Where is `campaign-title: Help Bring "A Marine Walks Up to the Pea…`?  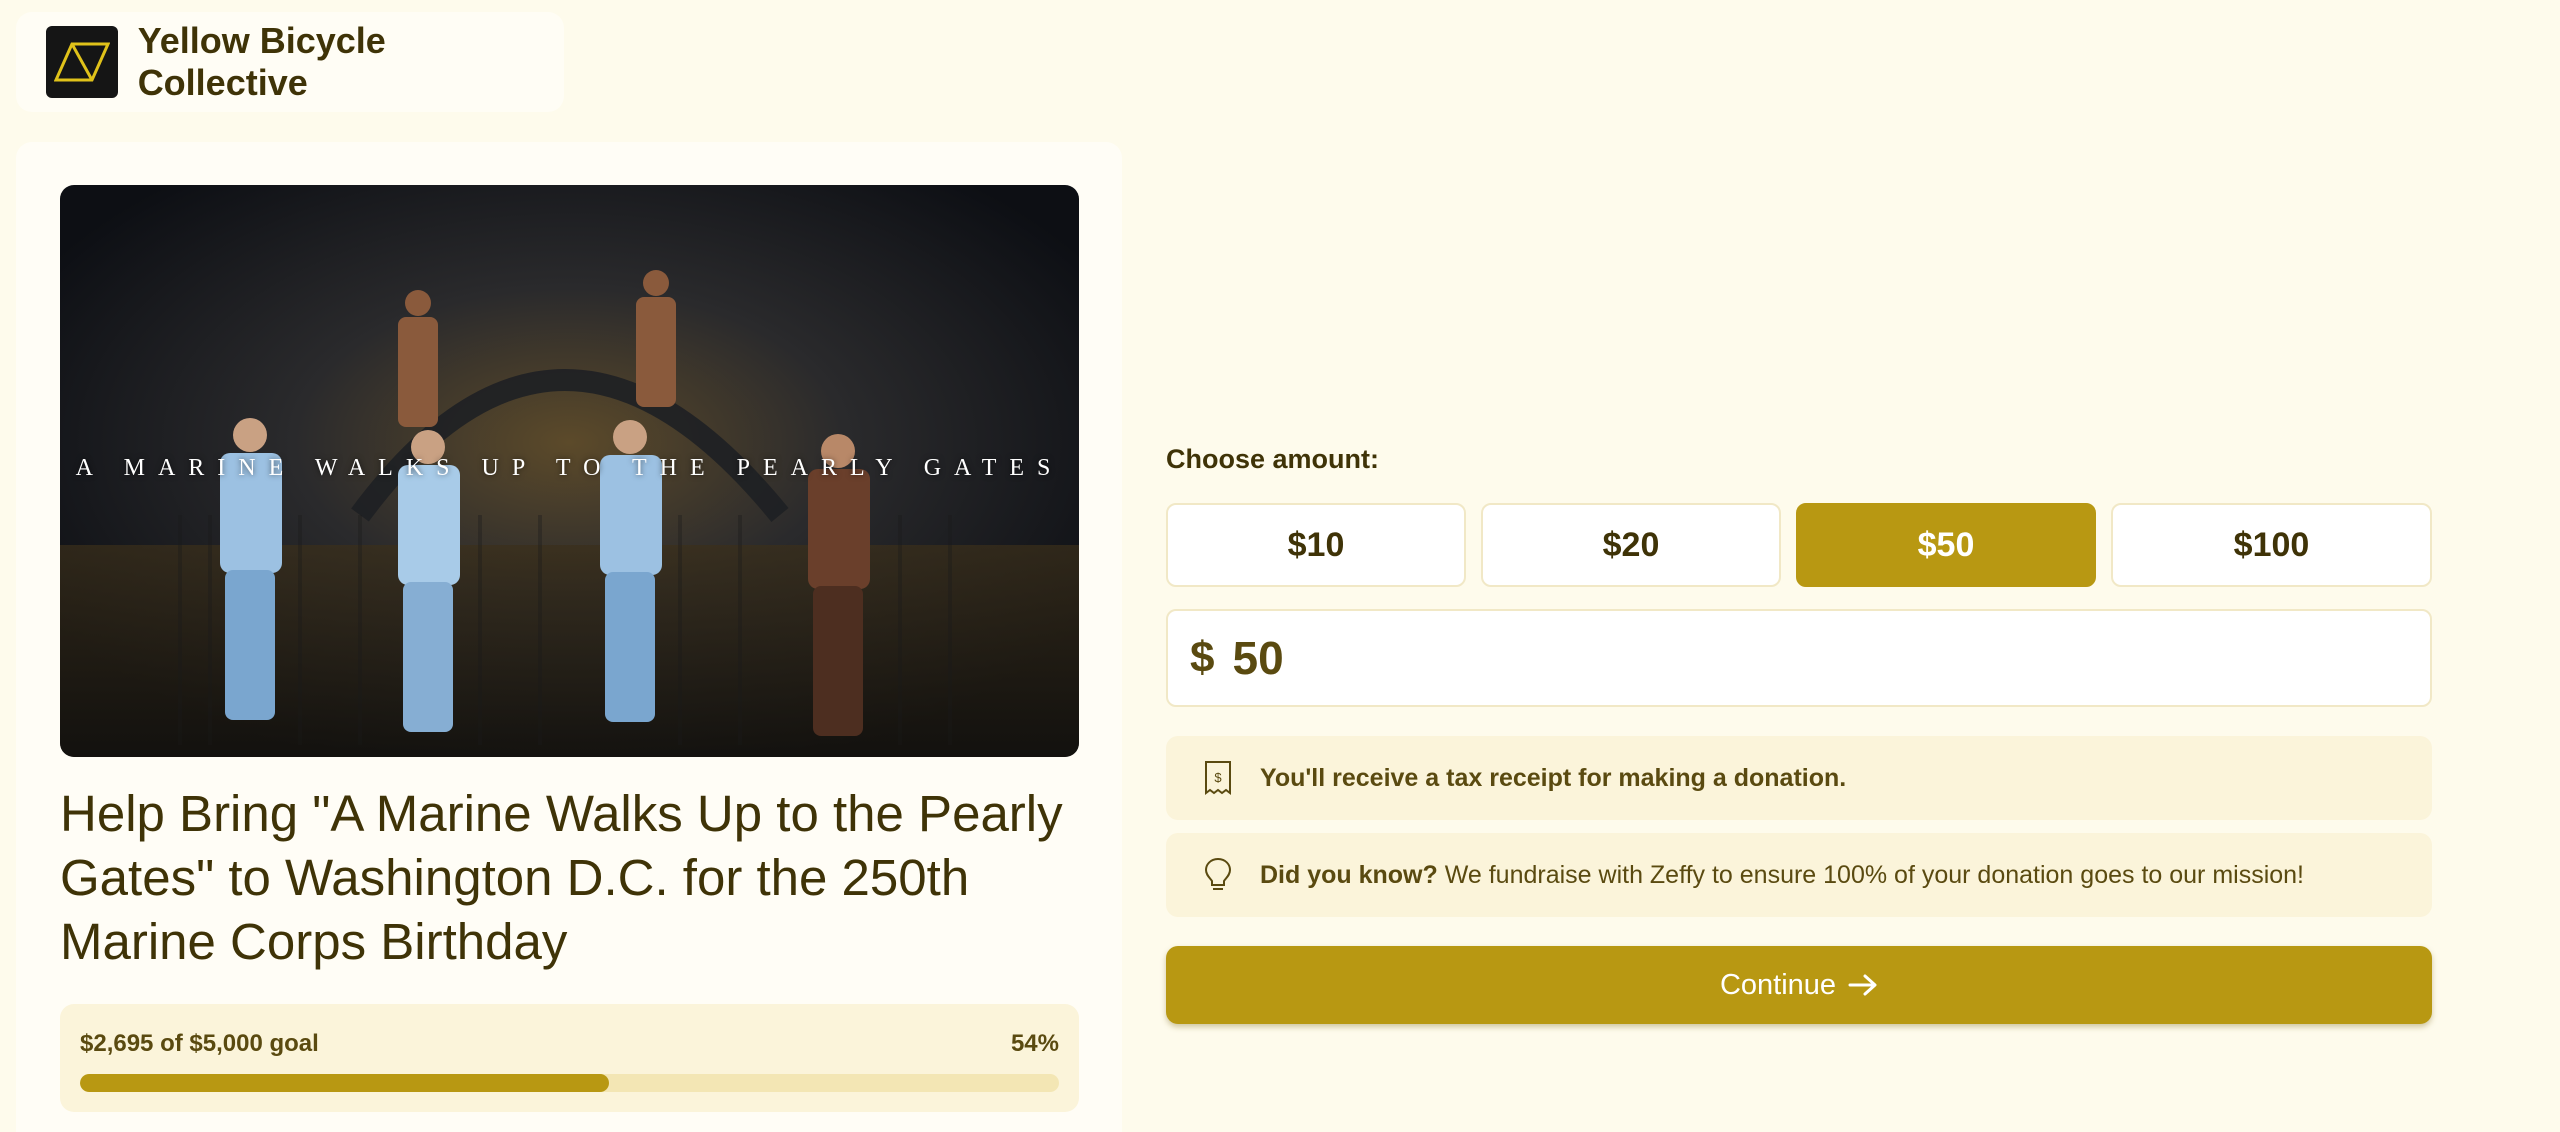
campaign-title: Help Bring "A Marine Walks Up to the Pea… is located at coordinates (561, 877).